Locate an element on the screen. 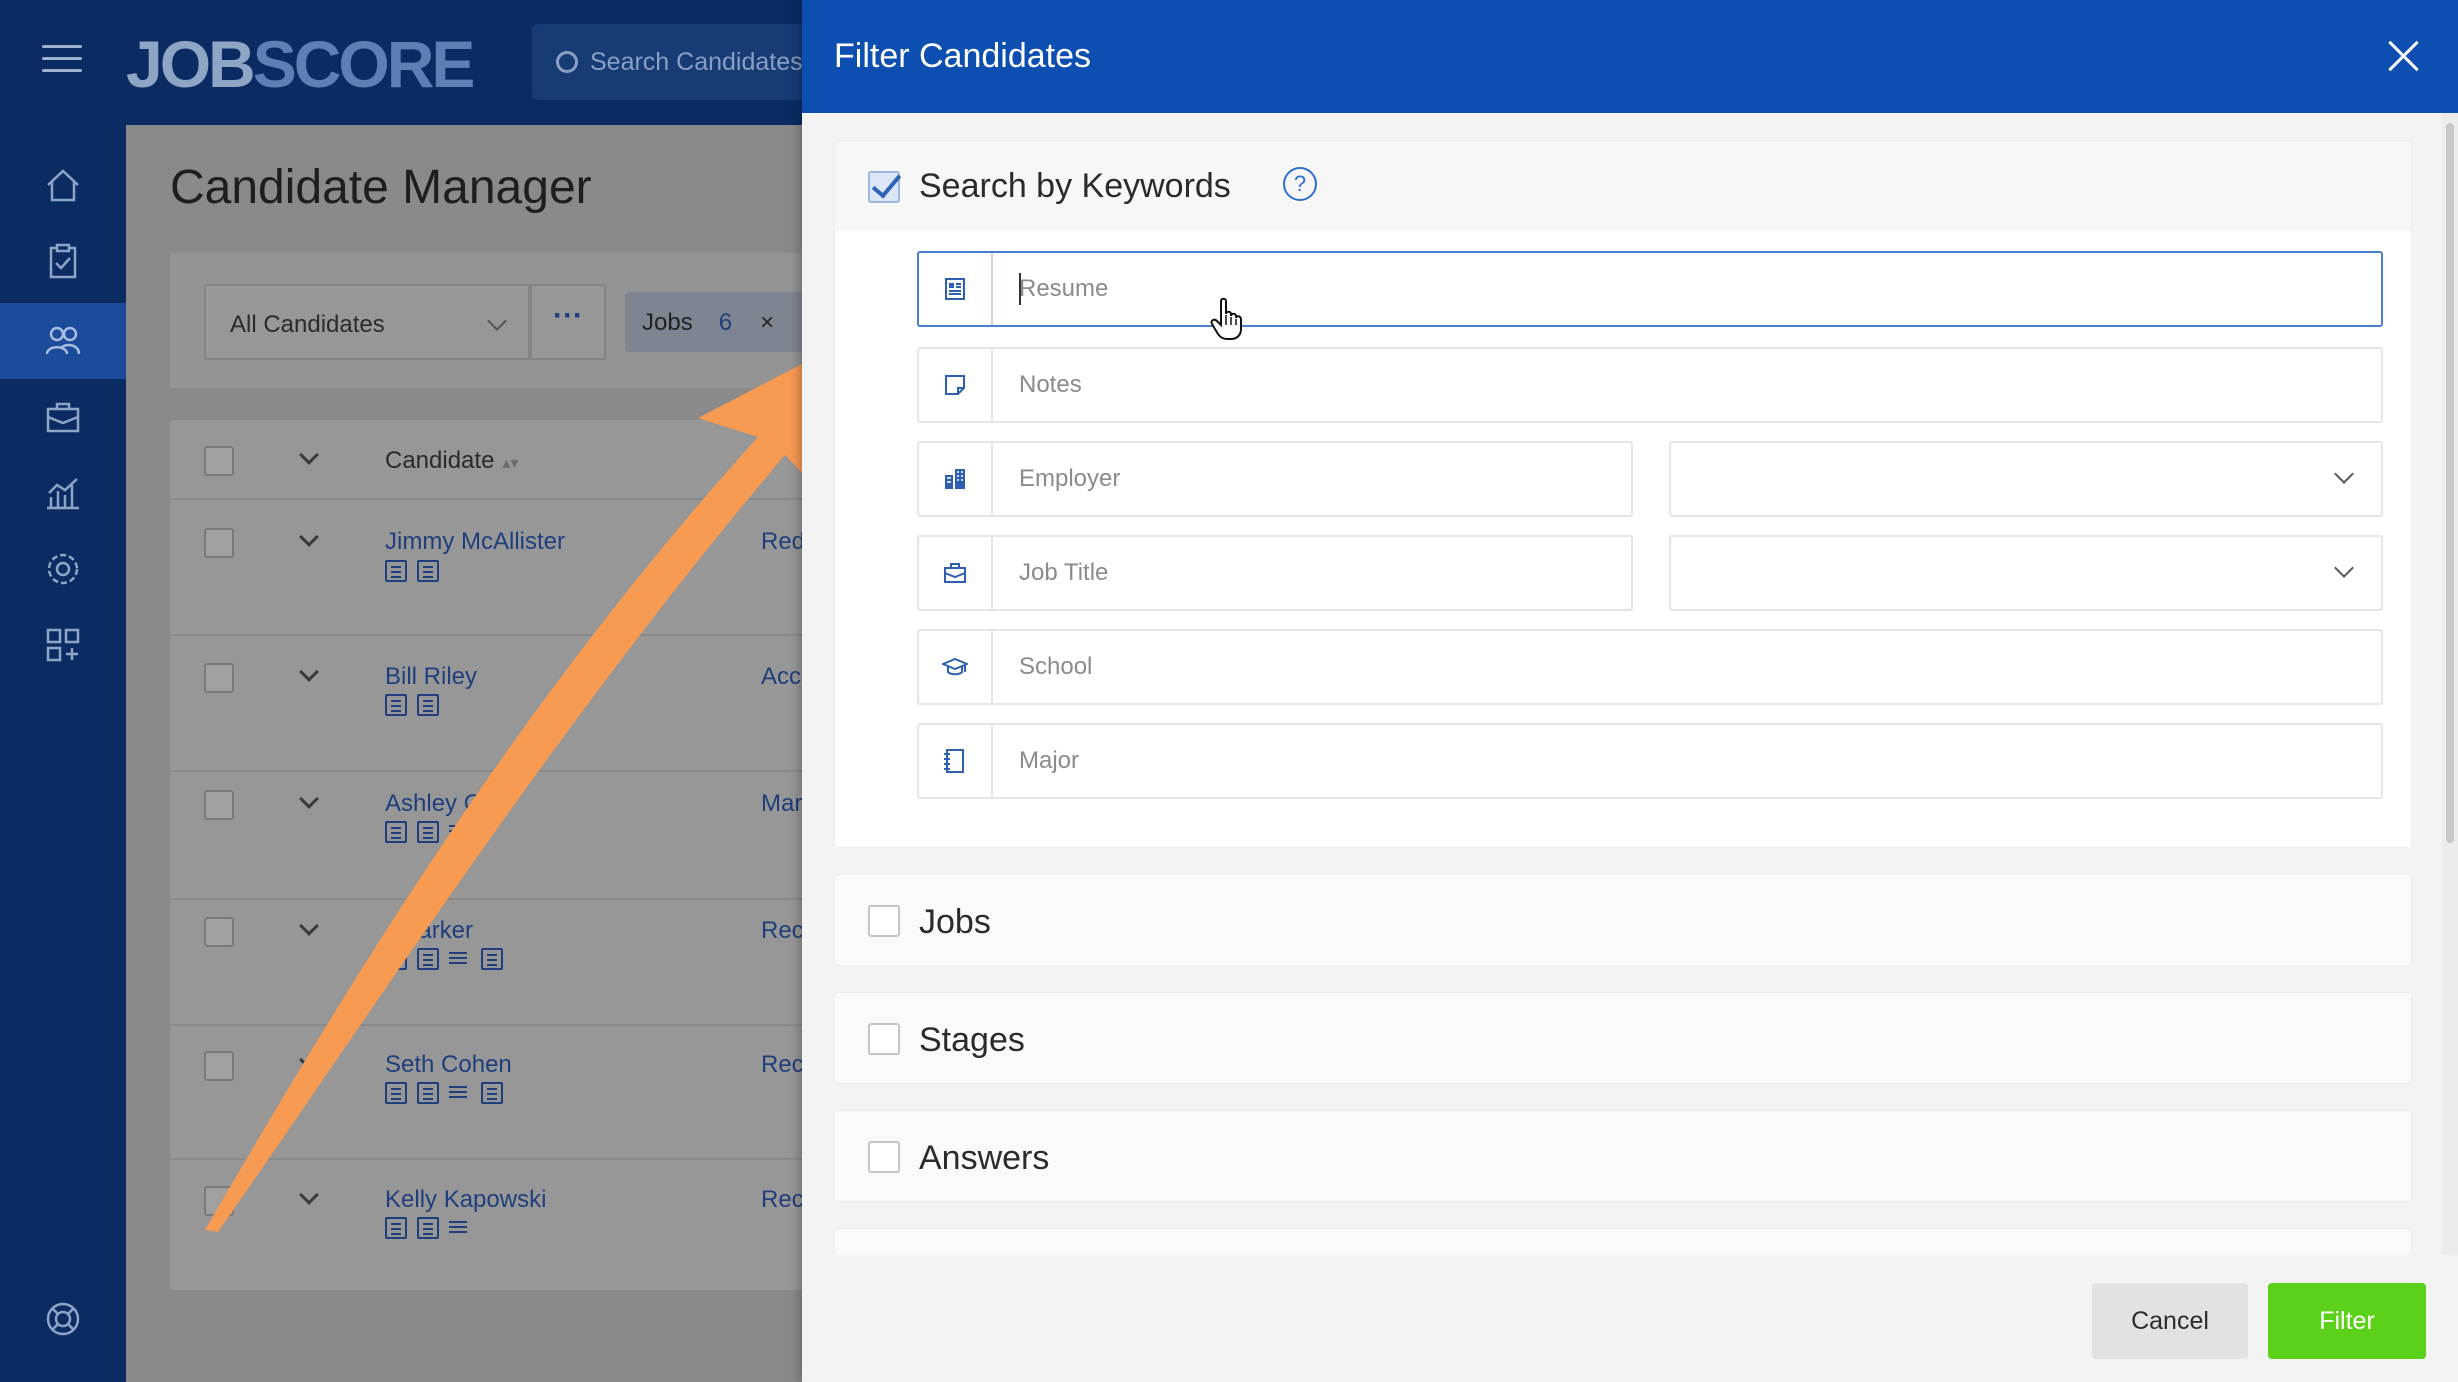 This screenshot has height=1382, width=2458. candidate-name-link: Bill Riley is located at coordinates (431, 677).